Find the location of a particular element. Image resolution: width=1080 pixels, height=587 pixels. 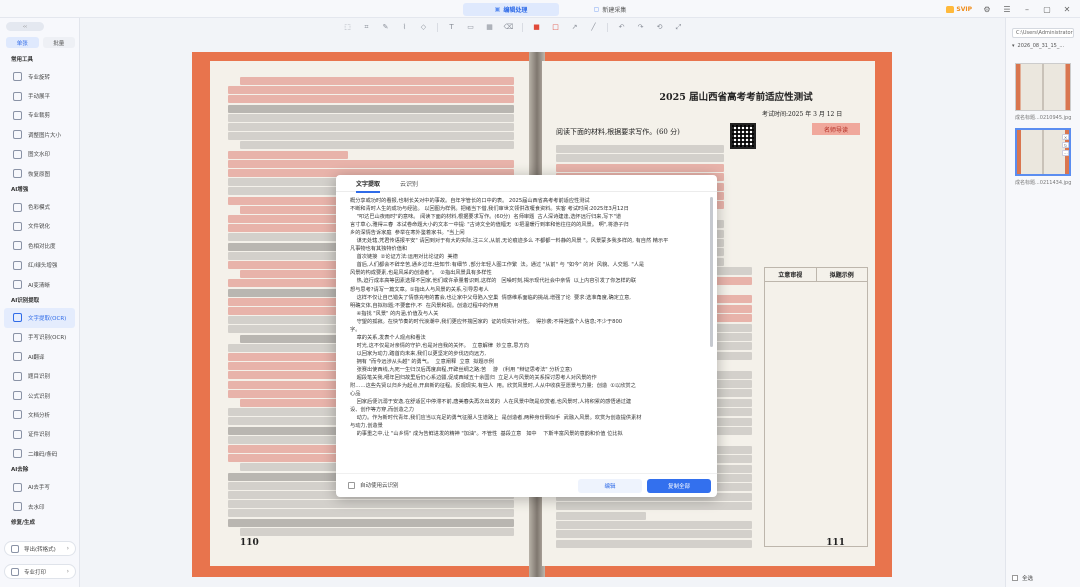

stamp-icon is located at coordinates (17, 265).